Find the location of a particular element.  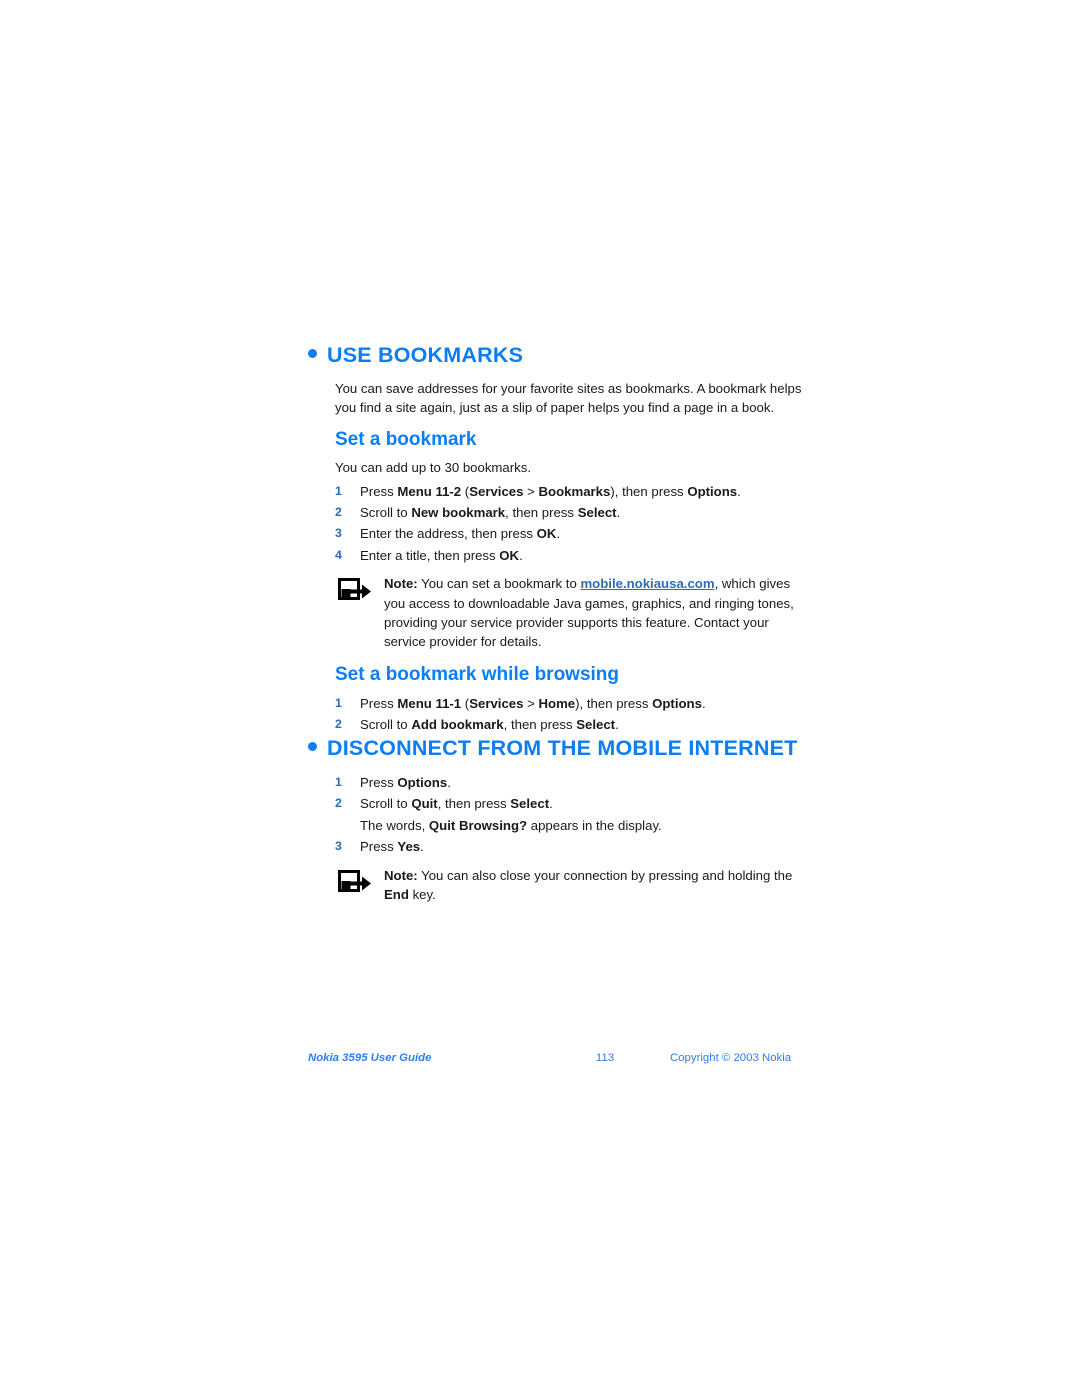

inline-link: mobile.nokiausa.com is located at coordinates (647, 583).